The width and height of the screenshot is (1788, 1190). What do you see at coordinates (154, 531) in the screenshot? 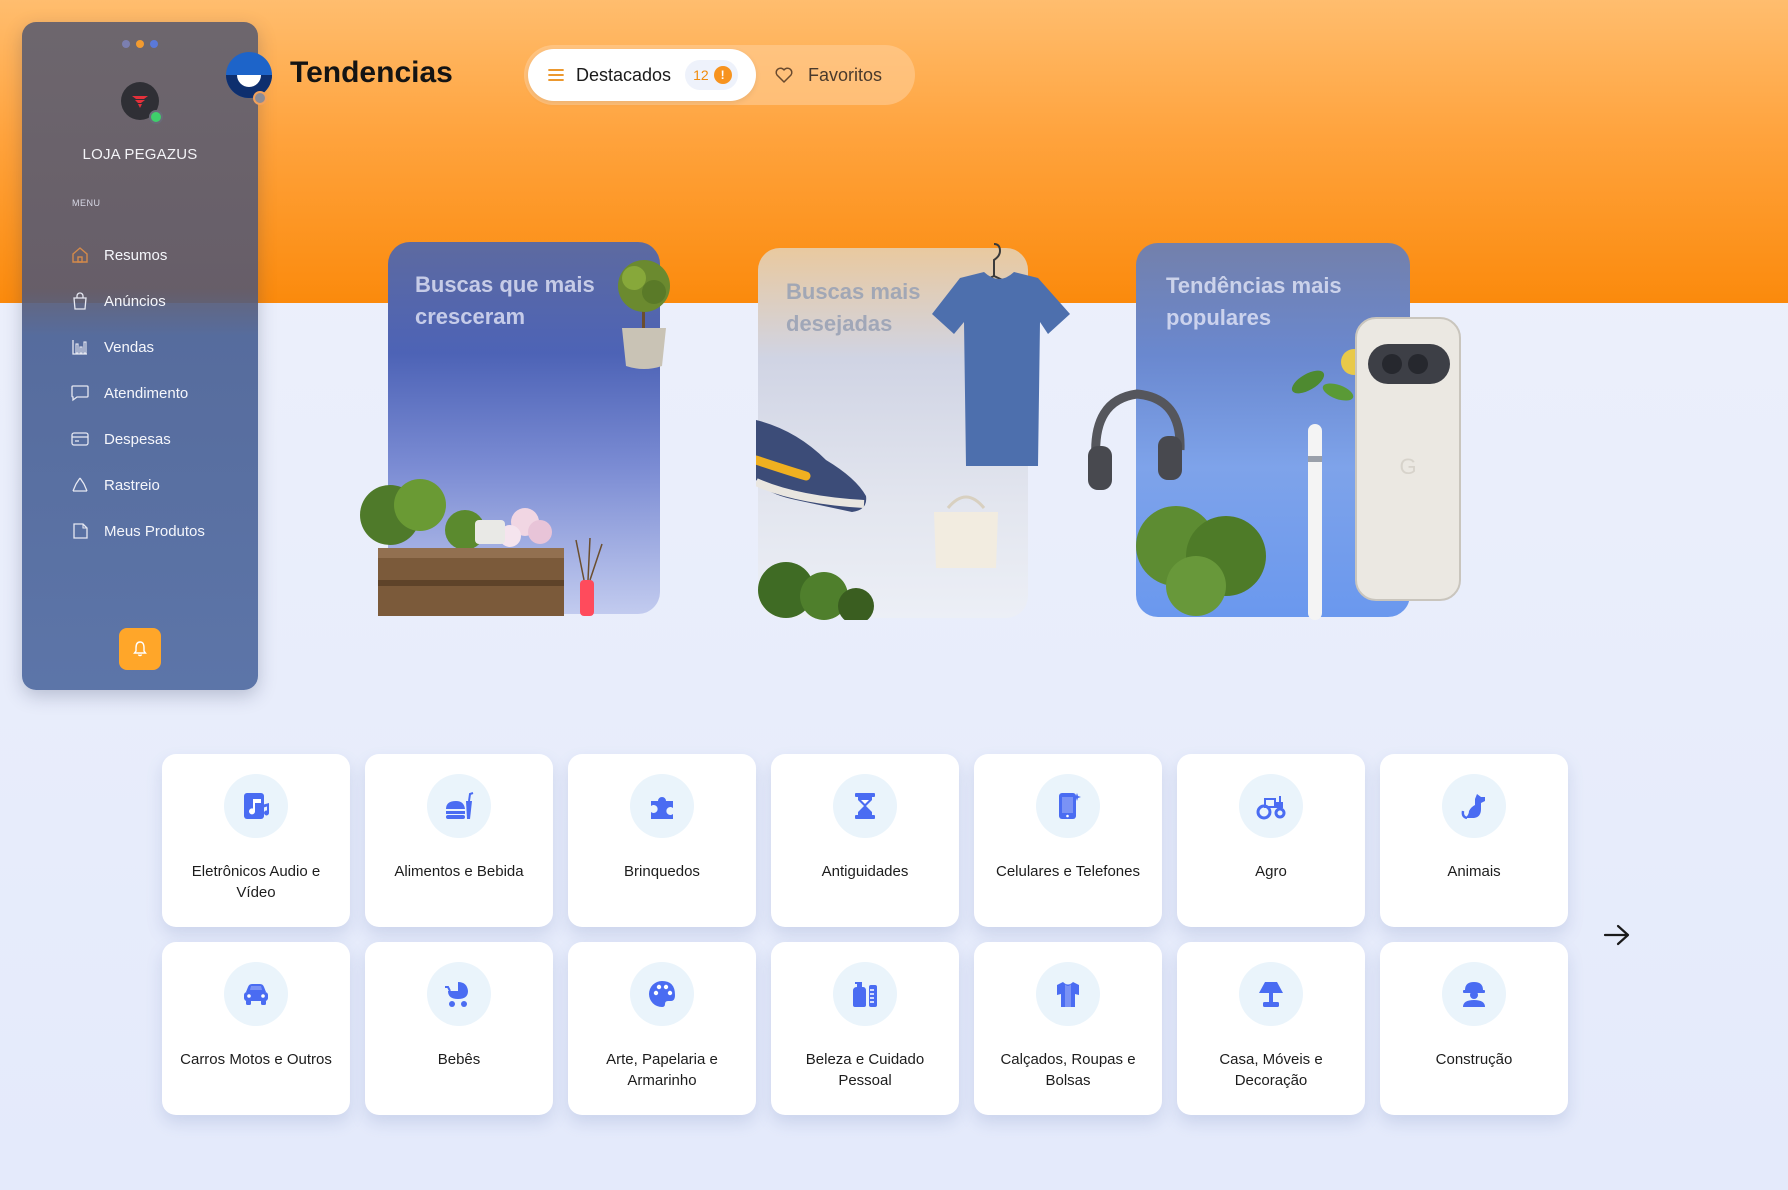
I see `sidebar-item-label: Meus Produtos` at bounding box center [154, 531].